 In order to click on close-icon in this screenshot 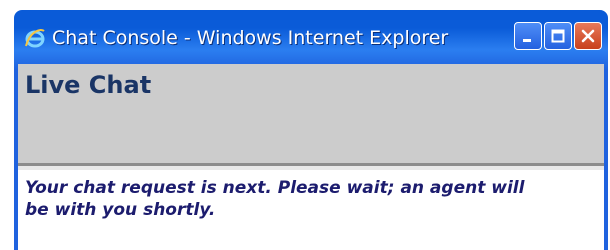, I will do `click(588, 36)`.